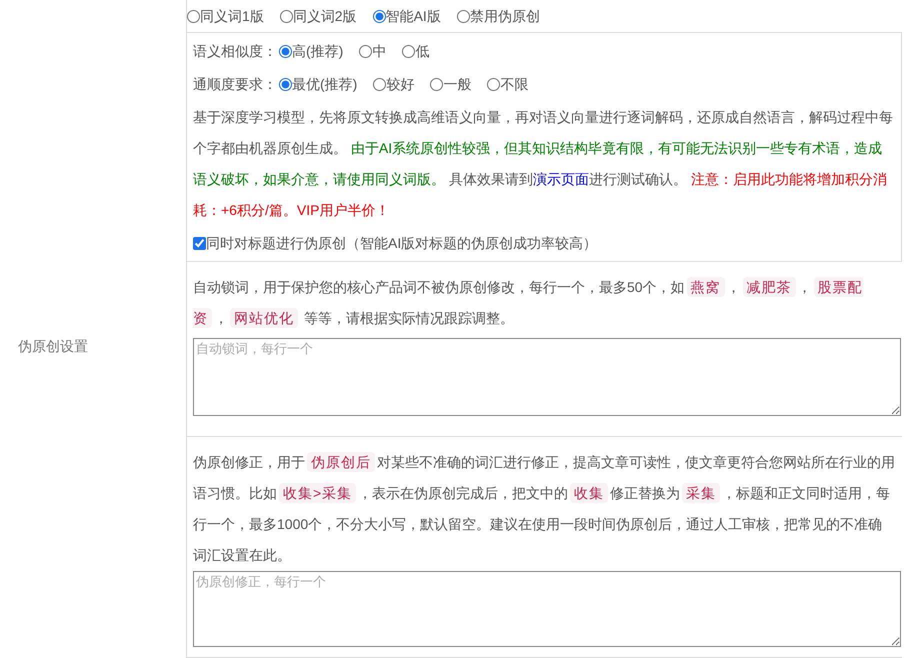 Image resolution: width=911 pixels, height=658 pixels. I want to click on demo-page-link: 演示页面, so click(560, 179).